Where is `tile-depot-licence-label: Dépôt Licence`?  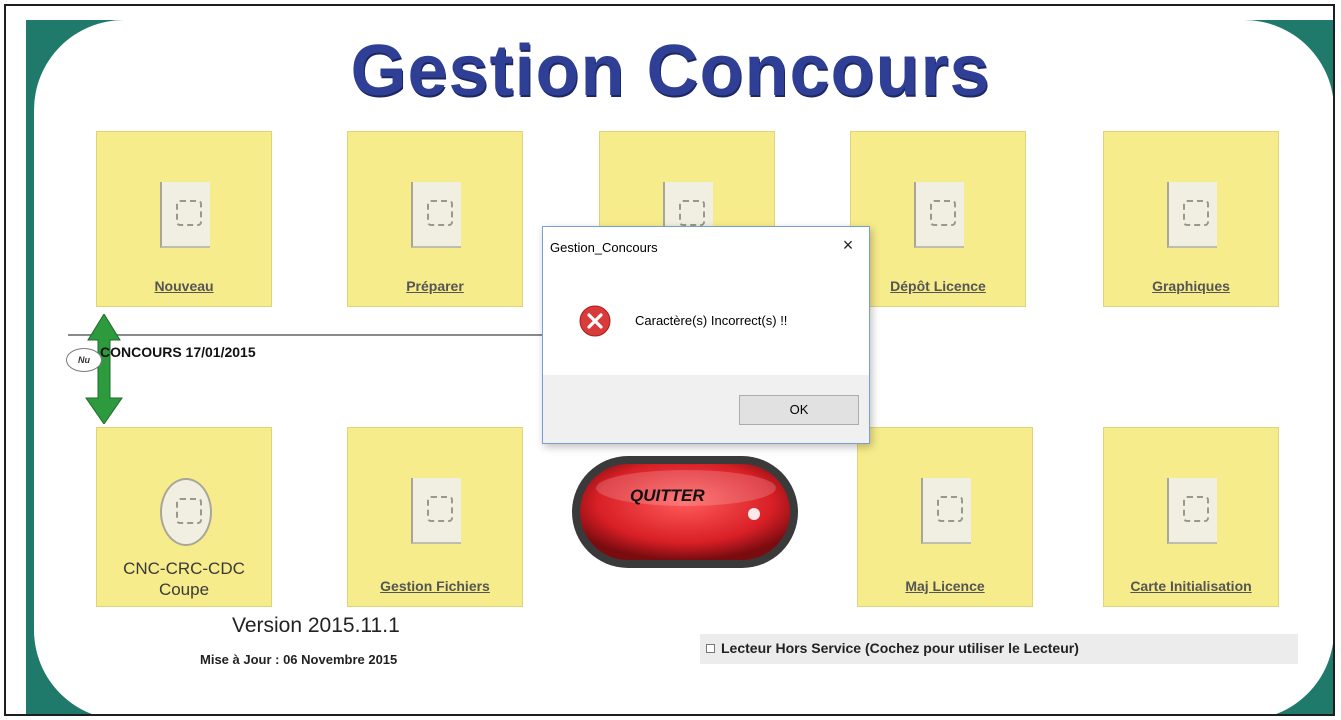 tile-depot-licence-label: Dépôt Licence is located at coordinates (938, 286).